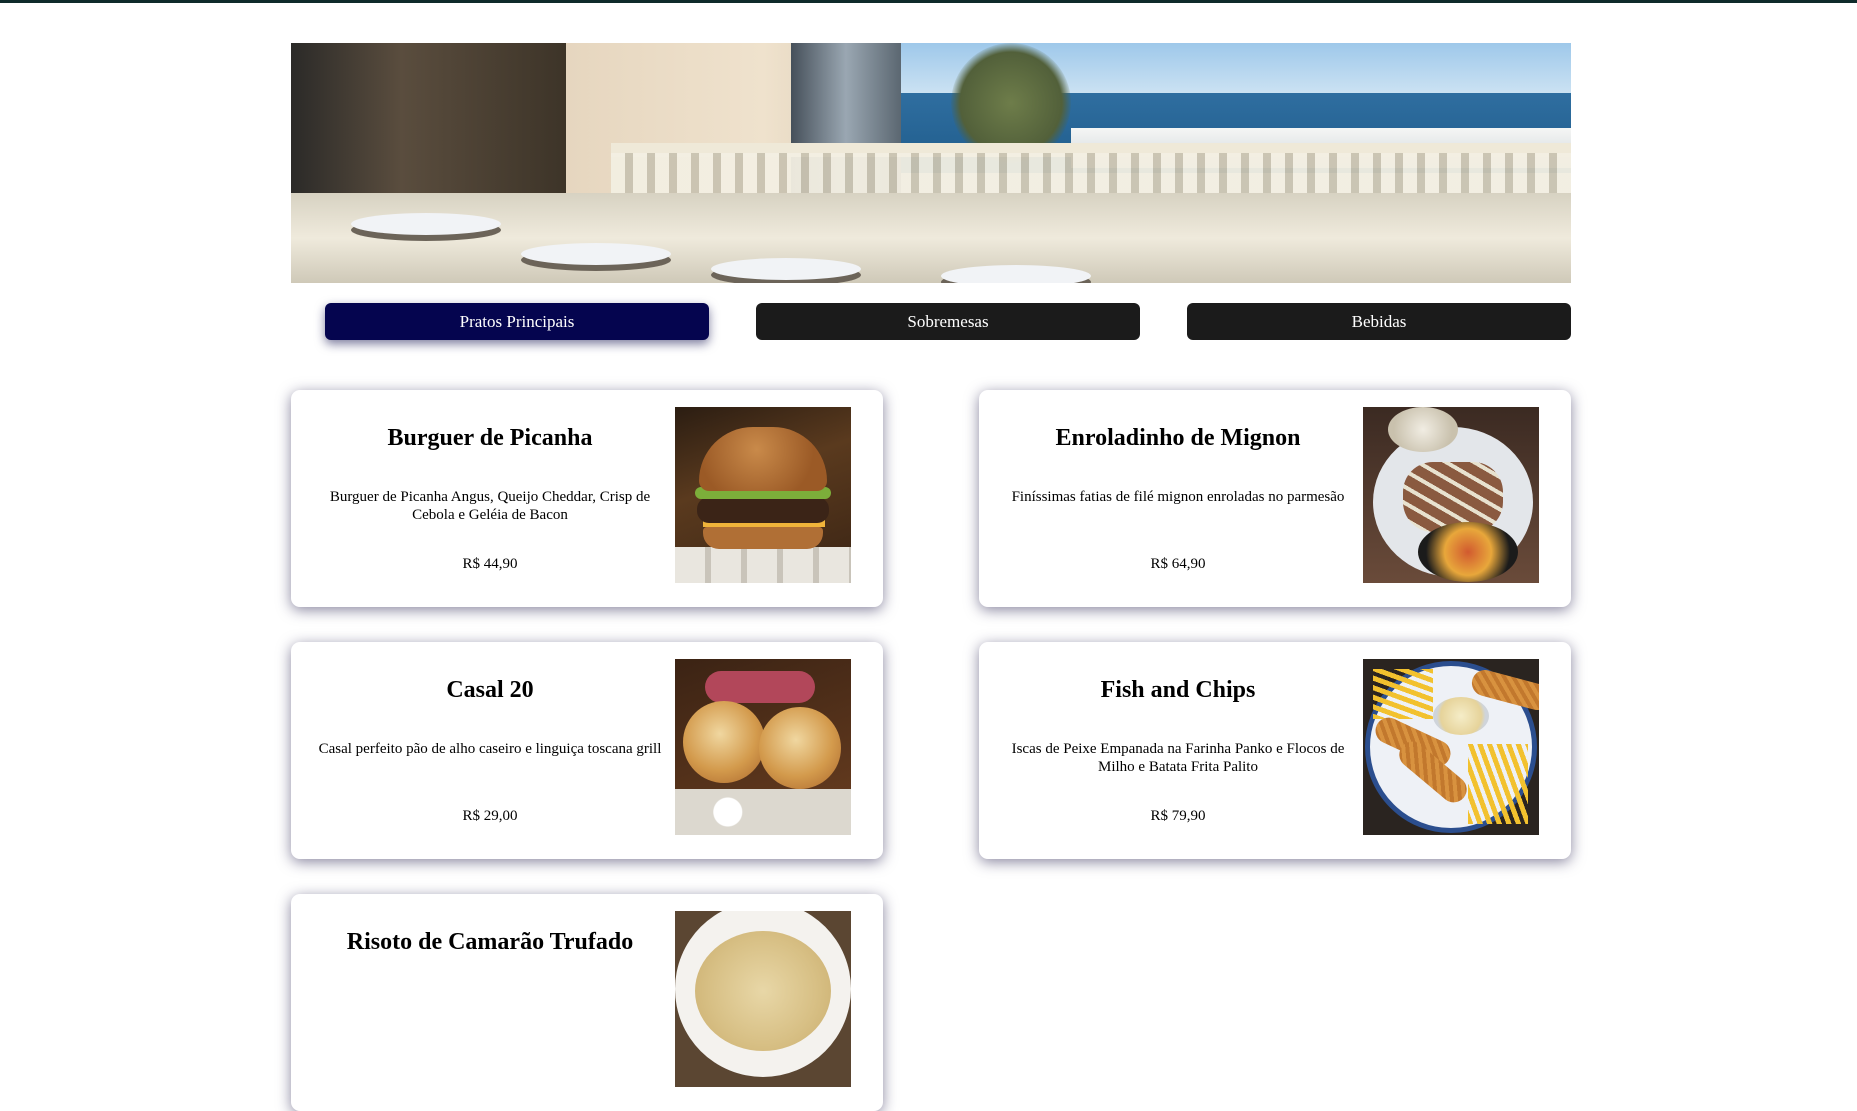  Describe the element at coordinates (1451, 747) in the screenshot. I see `fish-and-chips-photo` at that location.